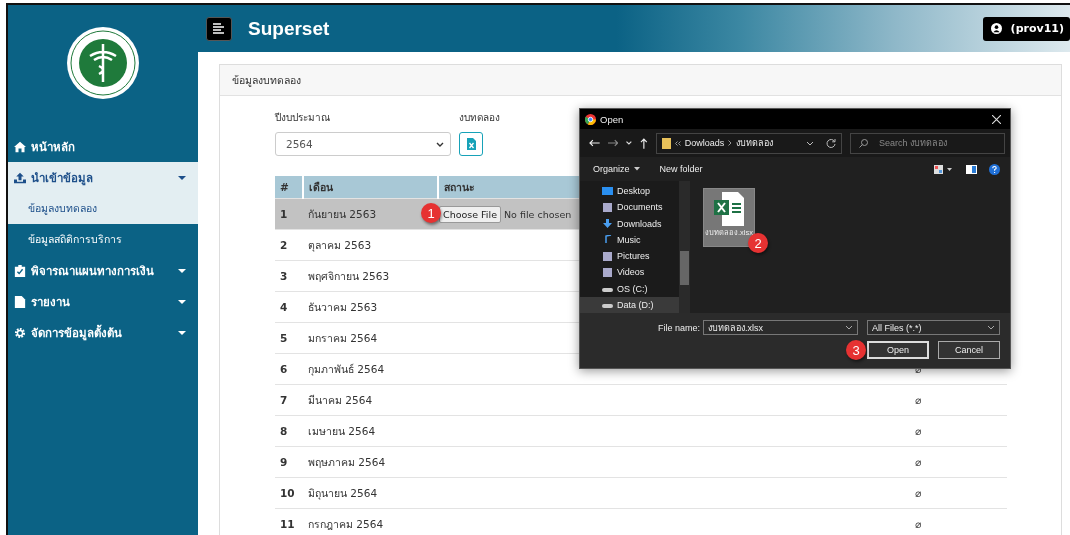 The height and width of the screenshot is (535, 1070). What do you see at coordinates (370, 431) in the screenshot?
I see `table-cell: เมษายน 2564` at bounding box center [370, 431].